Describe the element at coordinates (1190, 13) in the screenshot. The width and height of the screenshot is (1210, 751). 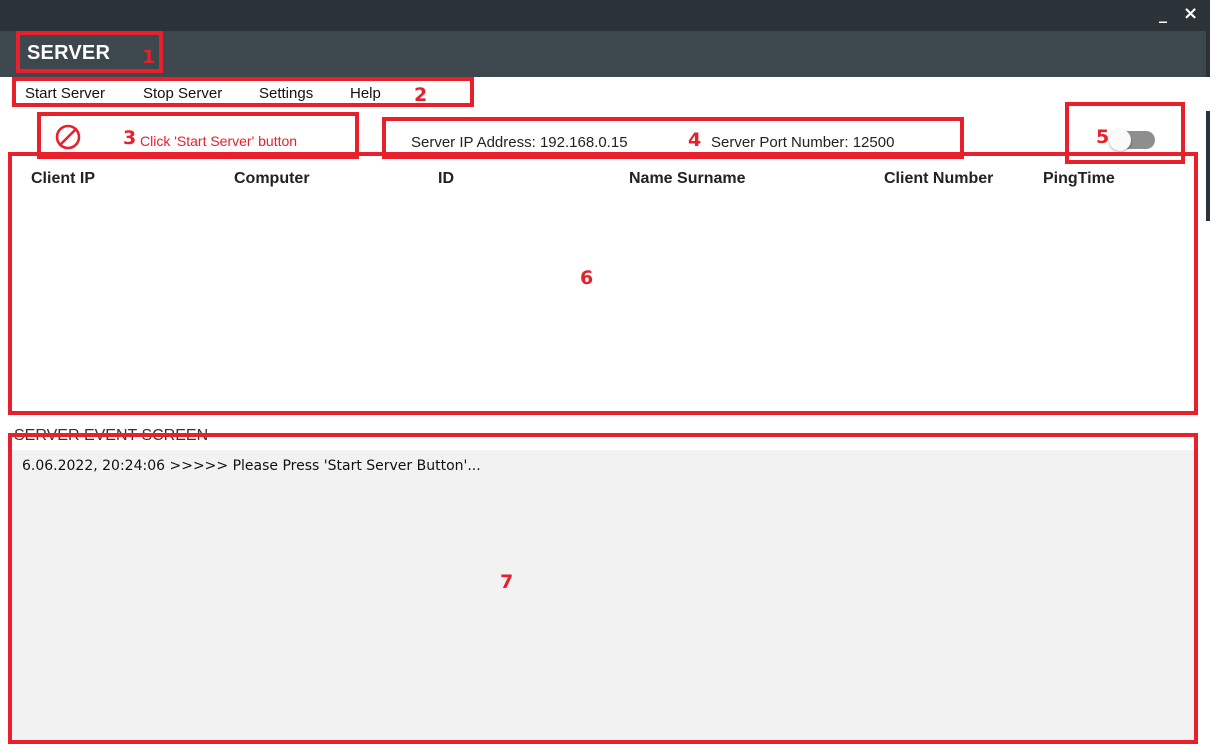
I see `close-button: ×` at that location.